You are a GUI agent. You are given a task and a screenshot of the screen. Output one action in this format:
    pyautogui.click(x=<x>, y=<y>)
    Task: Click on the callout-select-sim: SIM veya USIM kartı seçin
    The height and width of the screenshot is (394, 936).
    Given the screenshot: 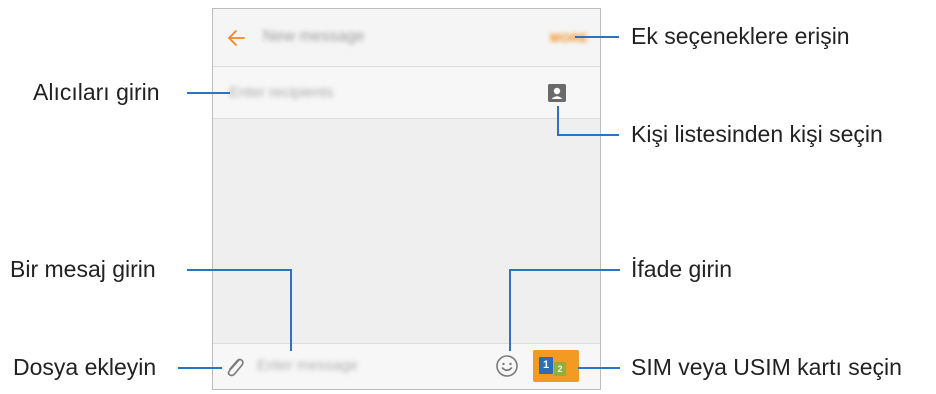 What is the action you would take?
    pyautogui.click(x=766, y=367)
    